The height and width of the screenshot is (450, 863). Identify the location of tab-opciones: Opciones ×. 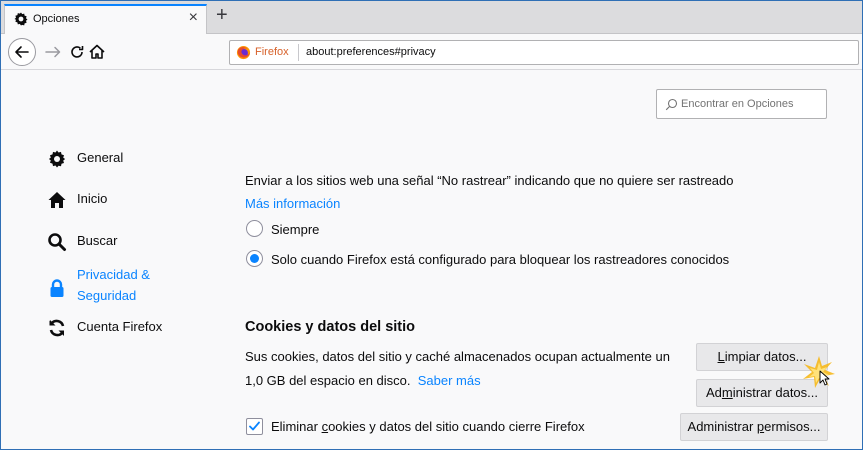
(105, 19).